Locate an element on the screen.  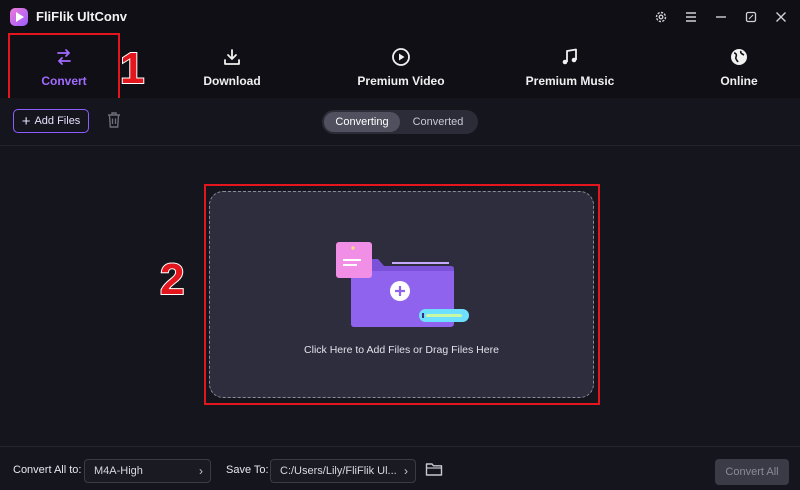
close-icon is located at coordinates (781, 17).